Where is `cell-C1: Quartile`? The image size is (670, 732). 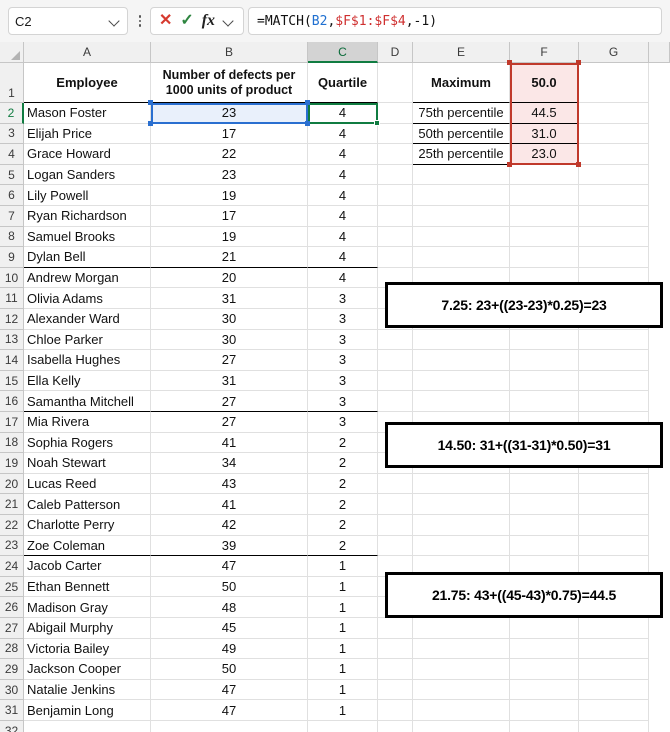
cell-C1: Quartile is located at coordinates (343, 83).